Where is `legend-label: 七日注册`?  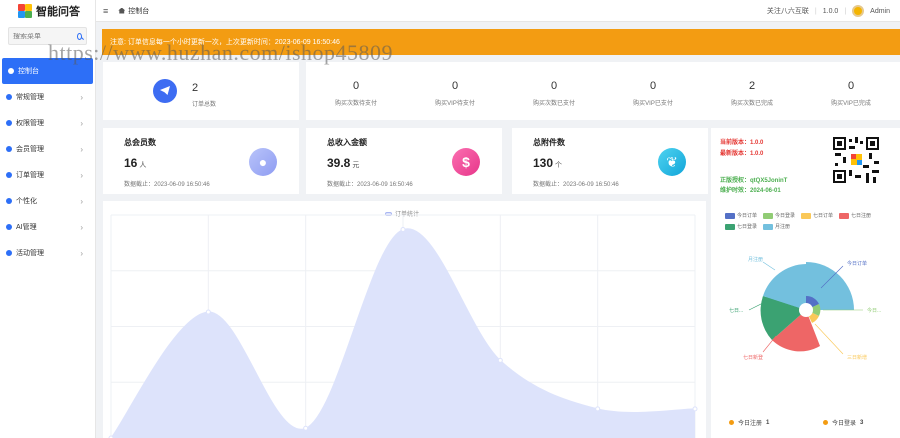
legend-label: 七日注册 is located at coordinates (861, 216).